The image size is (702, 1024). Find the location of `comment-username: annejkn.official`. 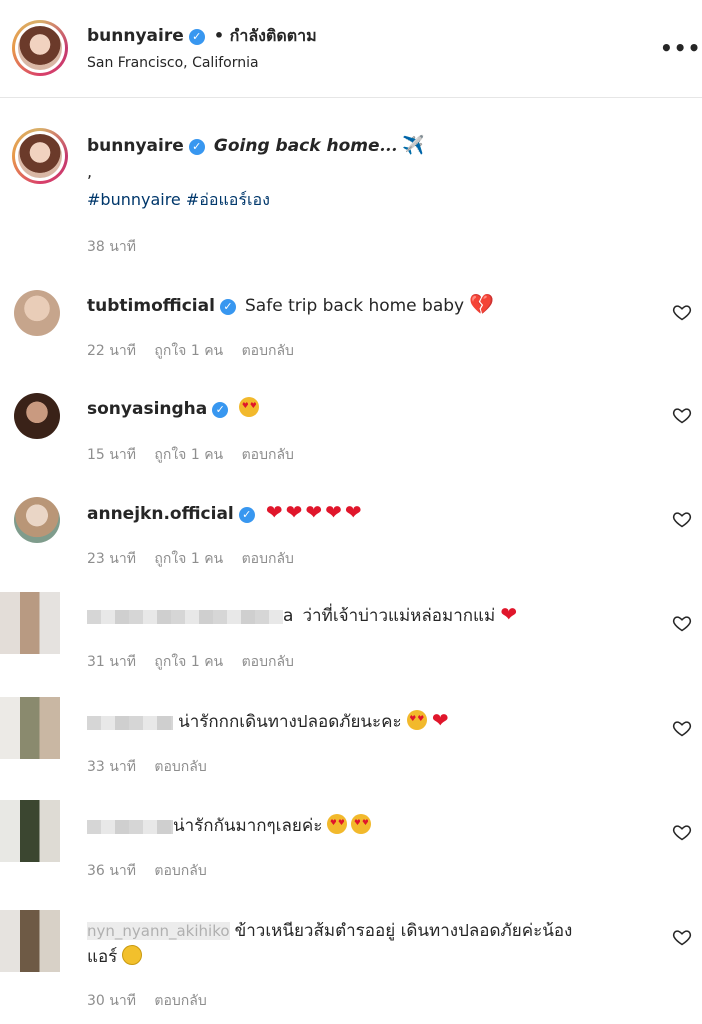

comment-username: annejkn.official is located at coordinates (160, 514).